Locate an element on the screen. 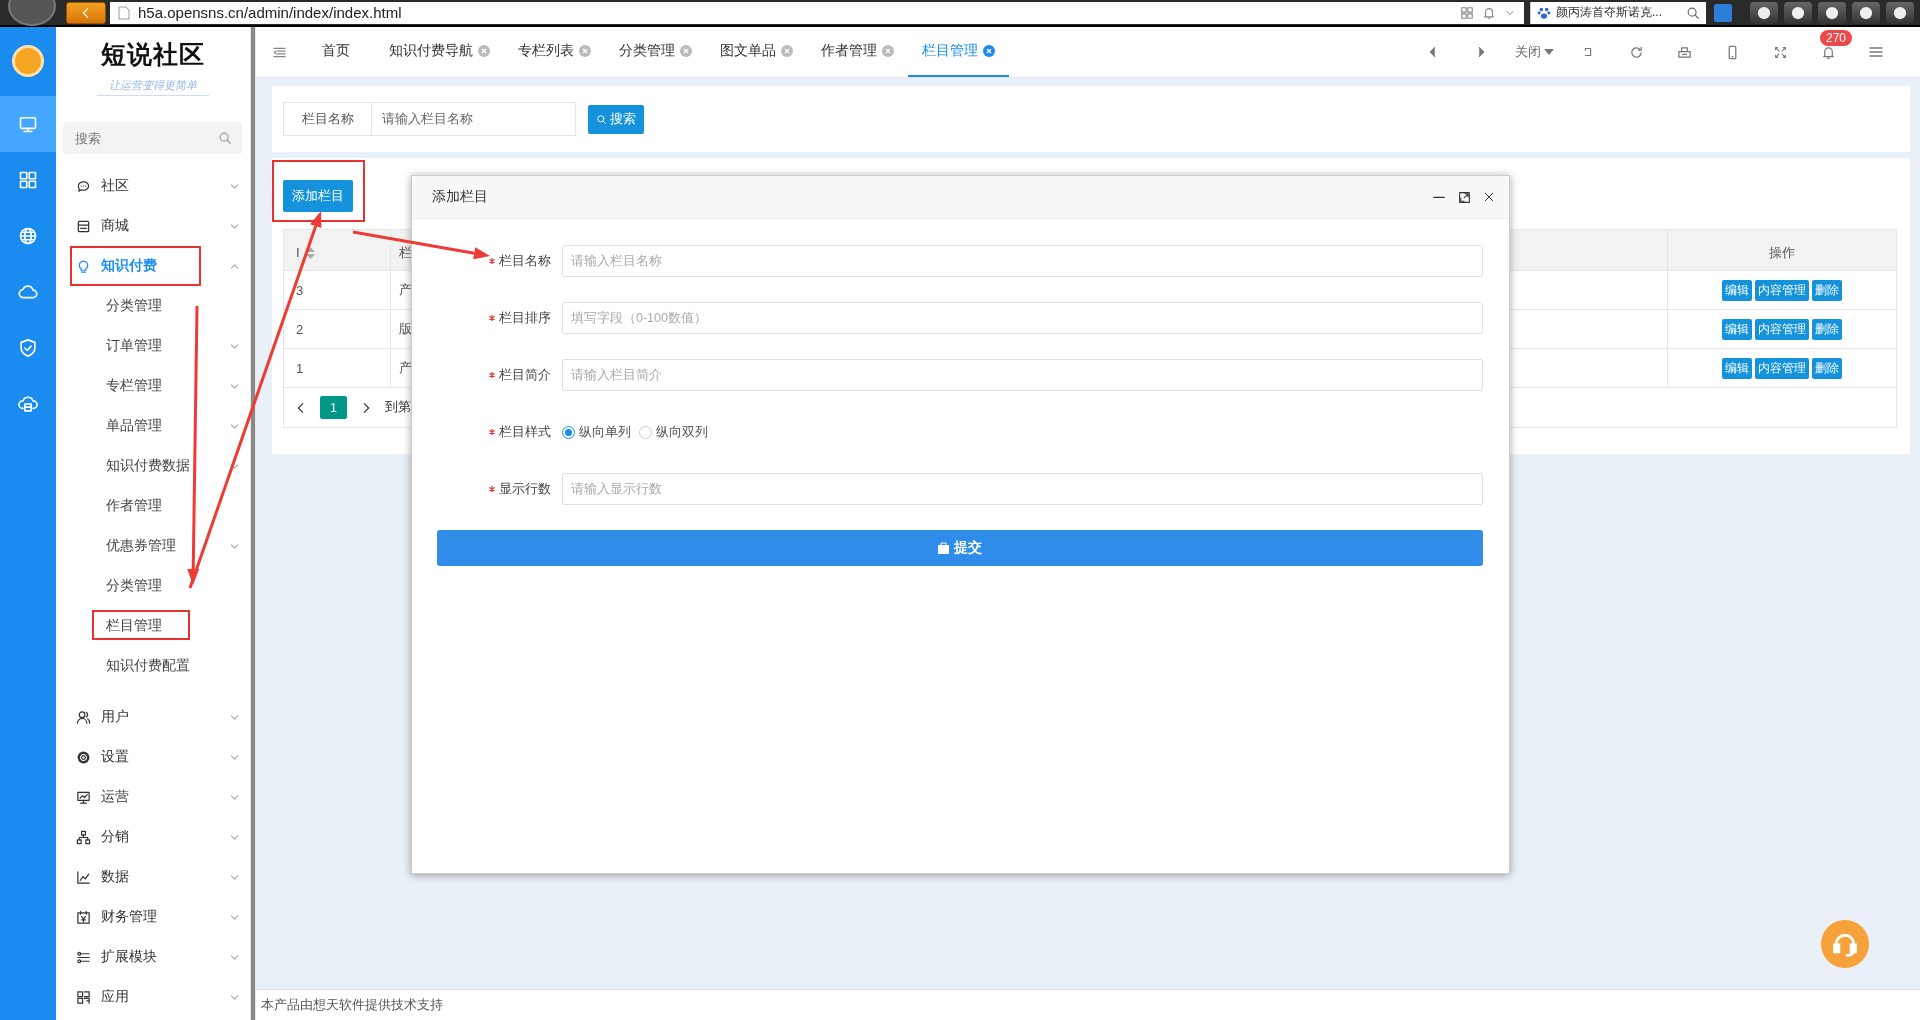 The width and height of the screenshot is (1920, 1020). submenu-item: 单品管理 is located at coordinates (153, 426).